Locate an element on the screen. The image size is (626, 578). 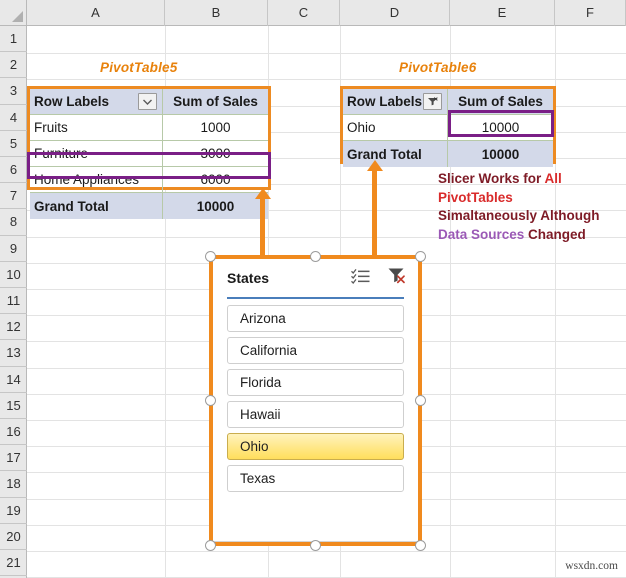
arrow-head-to-pivottable5 is located at coordinates (262, 193).